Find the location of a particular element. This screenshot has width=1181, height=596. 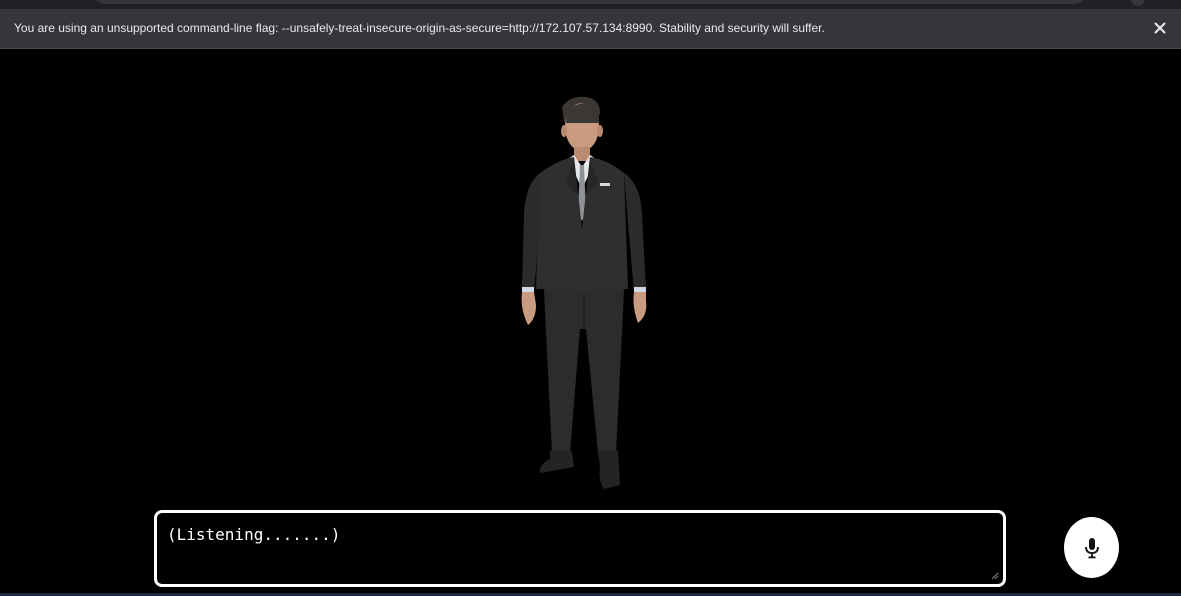

browser-chrome-top is located at coordinates (590, 4).